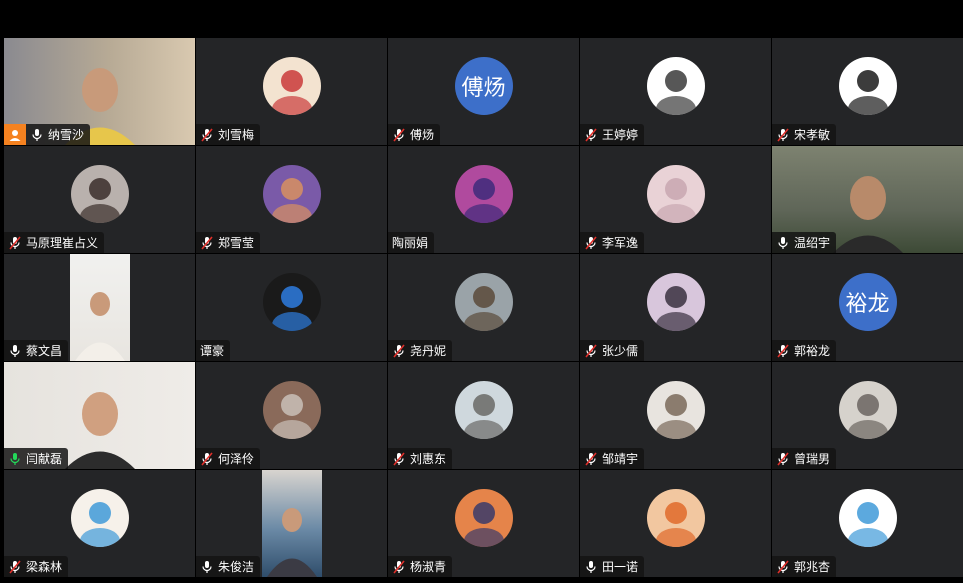 This screenshot has width=963, height=583. I want to click on crowd-photo-icon, so click(483, 302).